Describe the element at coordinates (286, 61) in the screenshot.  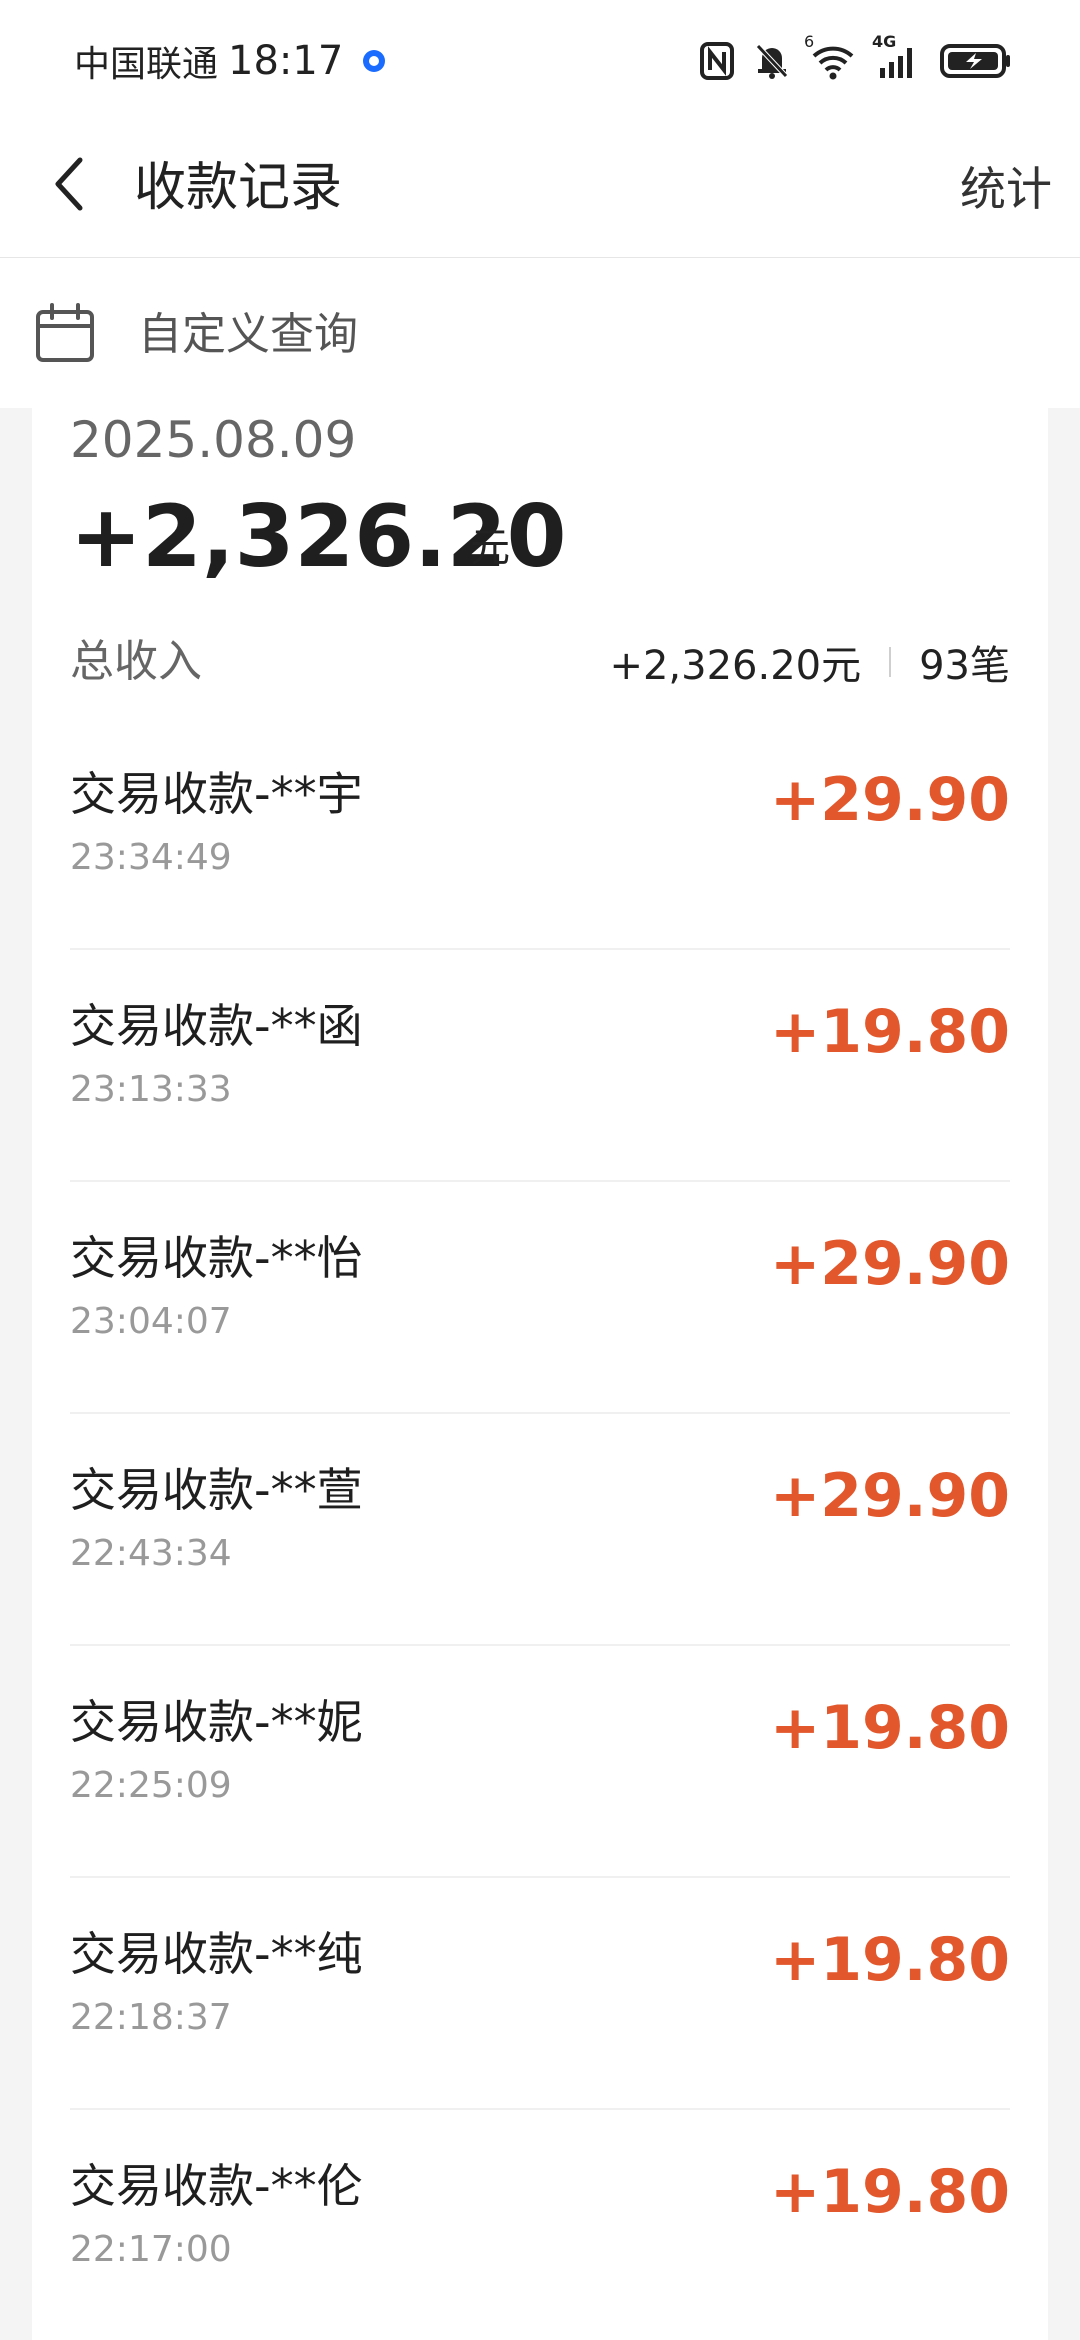
I see `status-time: 18:17` at that location.